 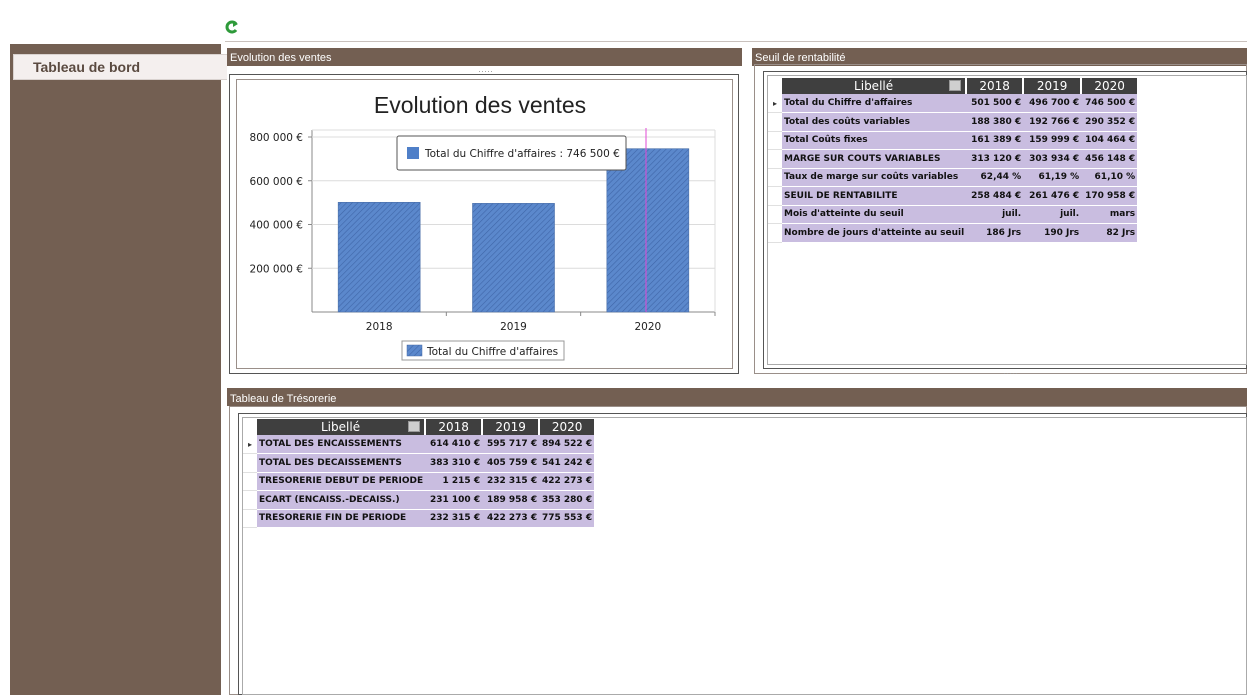 I want to click on row-label-cell: Total du Chiffre d'affaires, so click(x=874, y=103).